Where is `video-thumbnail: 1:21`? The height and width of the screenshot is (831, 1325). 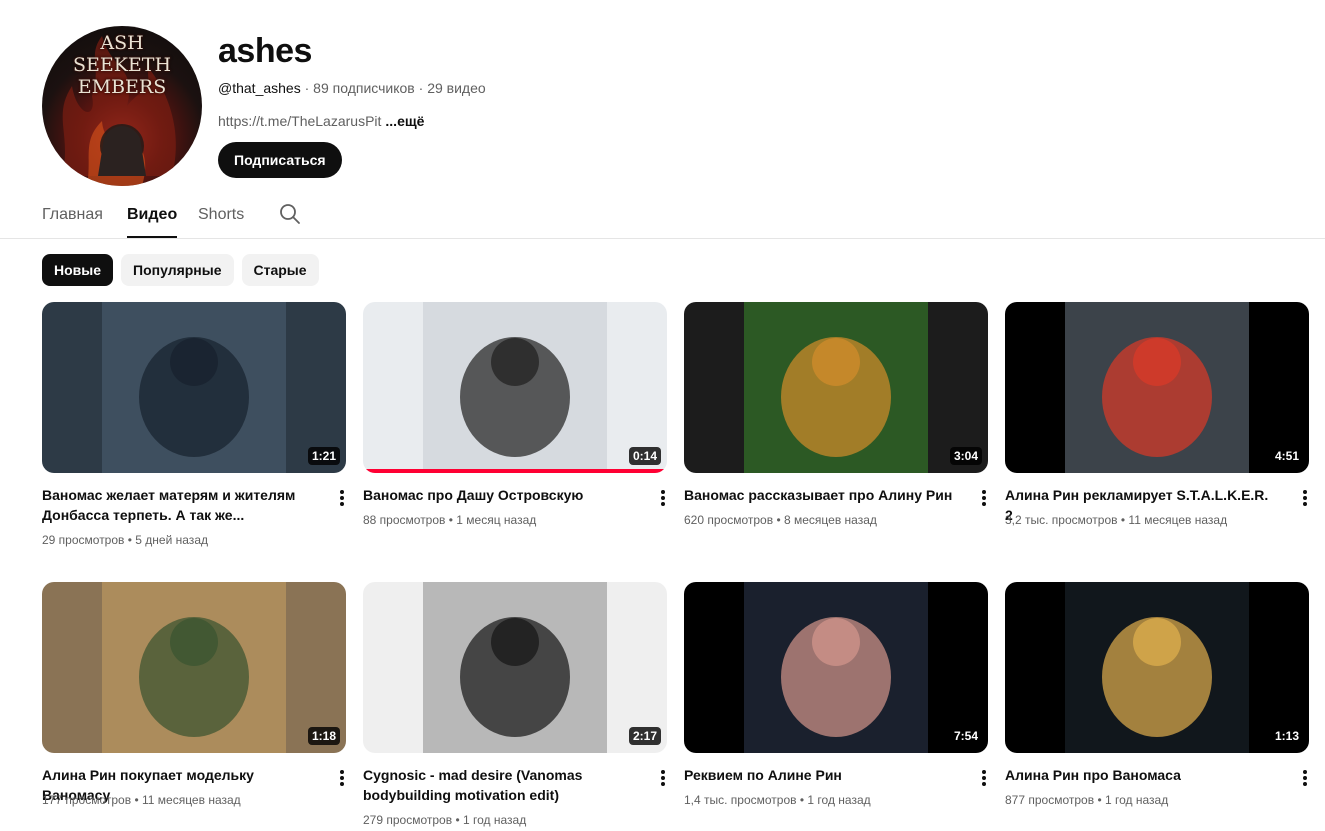
video-thumbnail: 1:21 is located at coordinates (194, 387).